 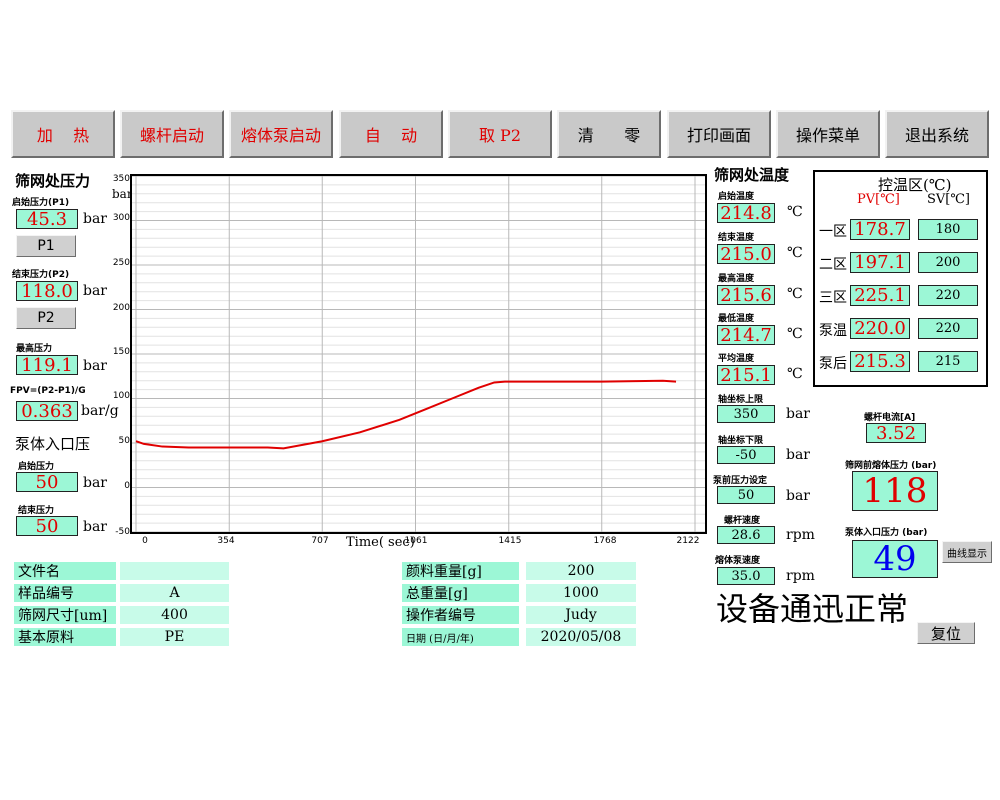 I want to click on avg-temp-unit: ℃, so click(x=795, y=374).